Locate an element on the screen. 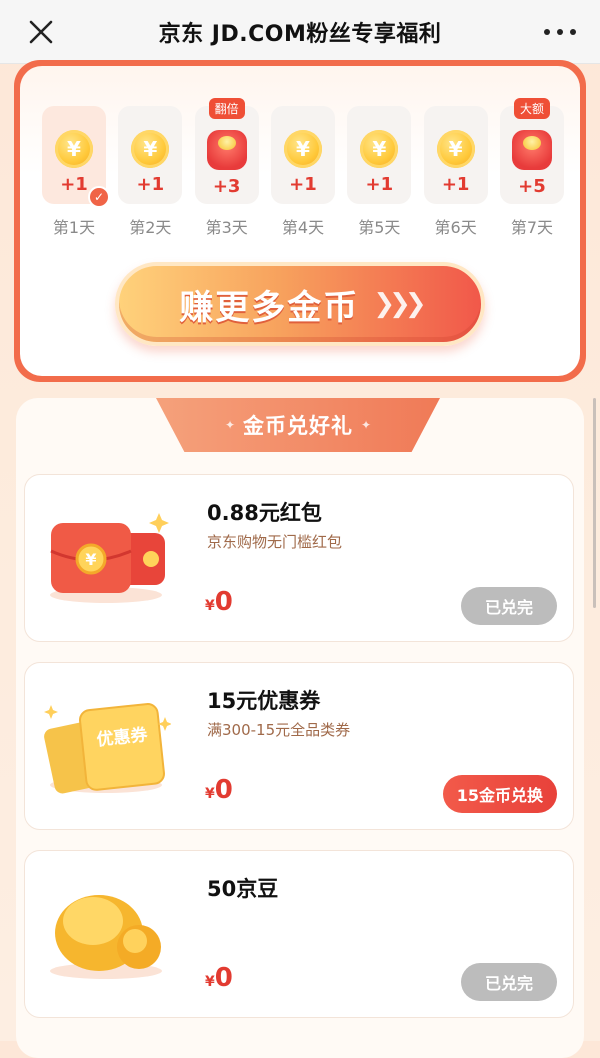 The height and width of the screenshot is (1058, 600). close-icon is located at coordinates (41, 32).